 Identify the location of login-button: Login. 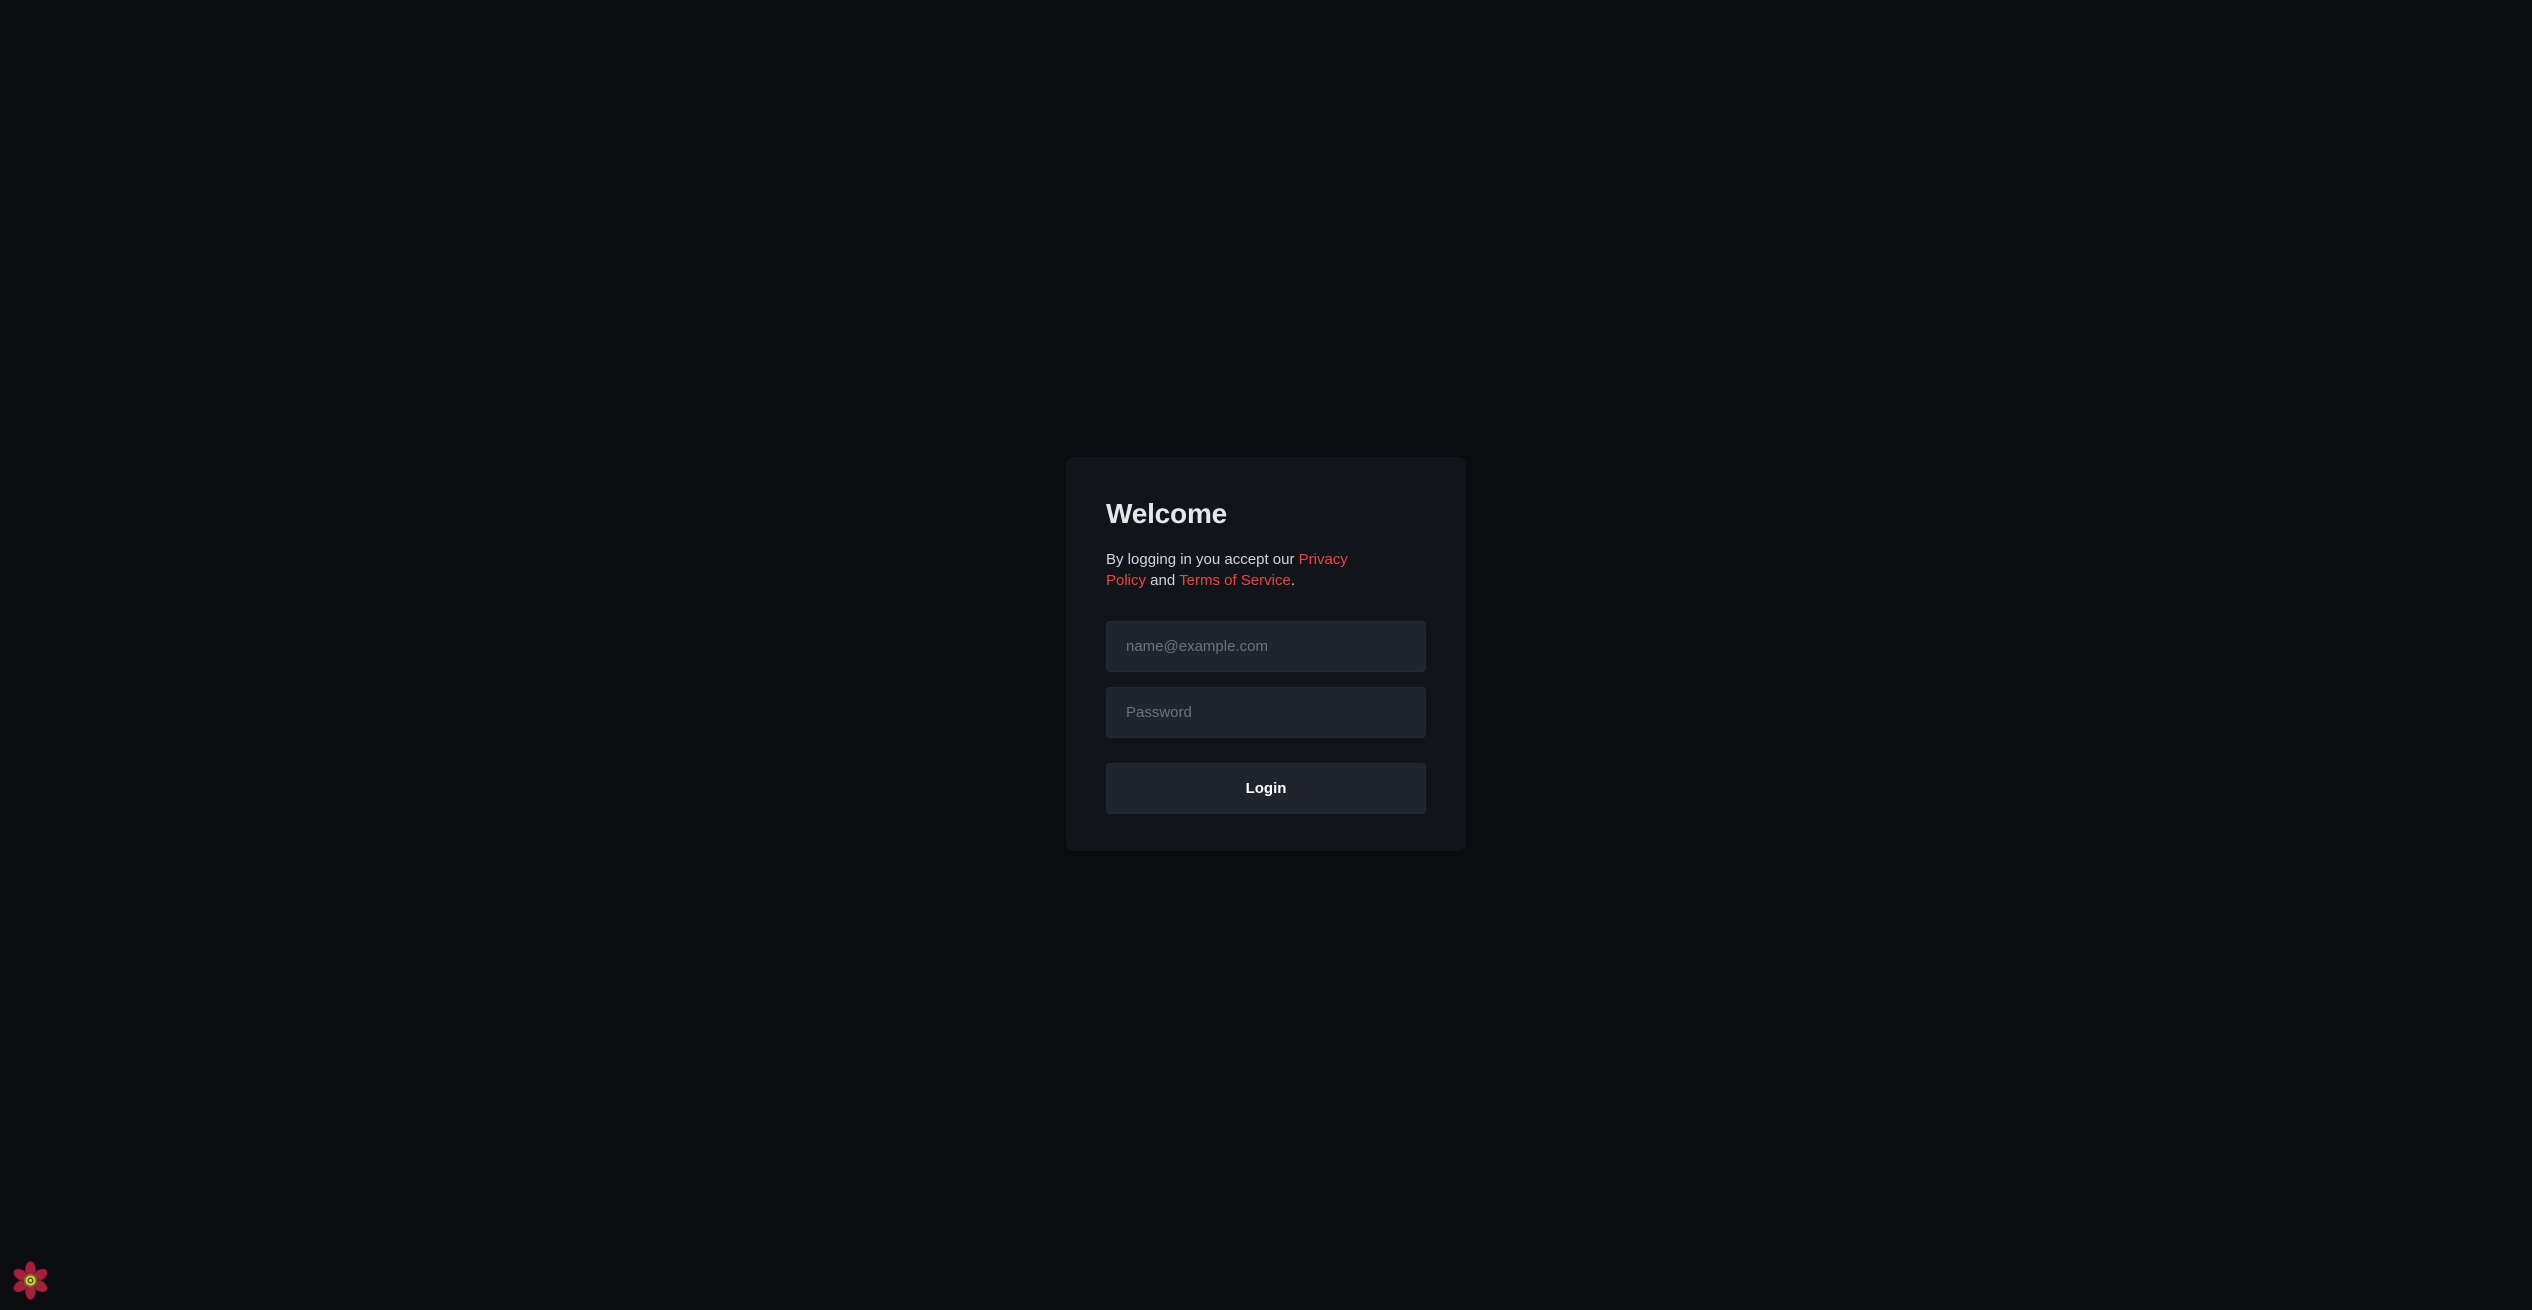
(1266, 788).